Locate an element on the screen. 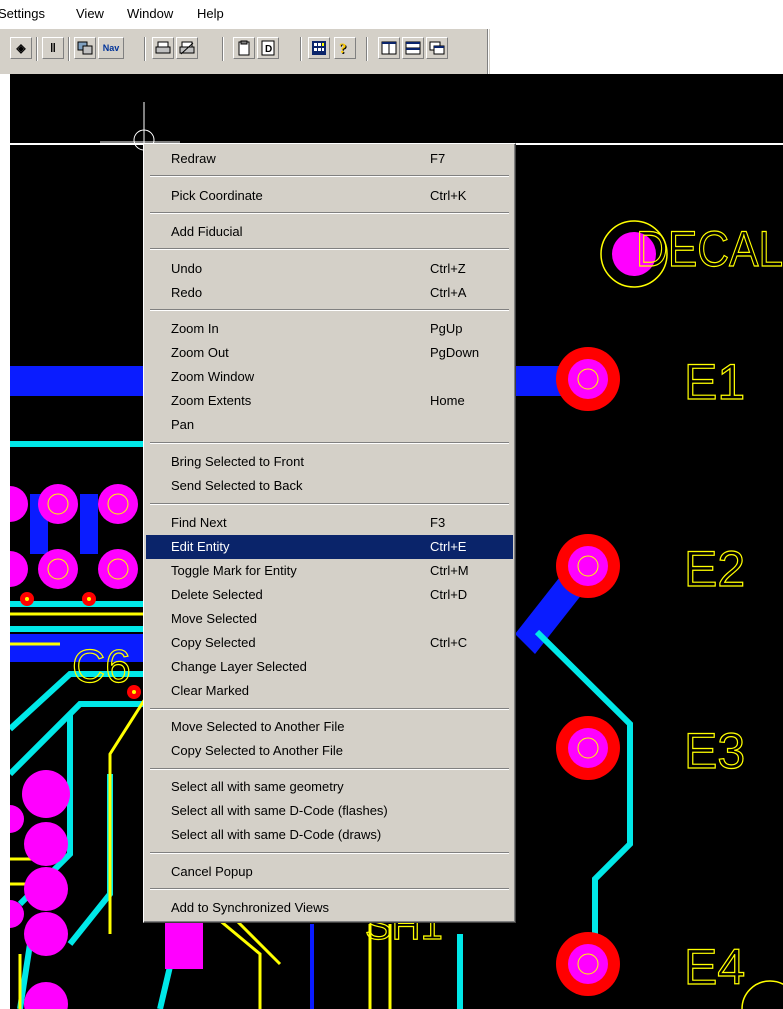 This screenshot has width=783, height=1009. menu-item-clear-marked: Clear Marked is located at coordinates (329, 691).